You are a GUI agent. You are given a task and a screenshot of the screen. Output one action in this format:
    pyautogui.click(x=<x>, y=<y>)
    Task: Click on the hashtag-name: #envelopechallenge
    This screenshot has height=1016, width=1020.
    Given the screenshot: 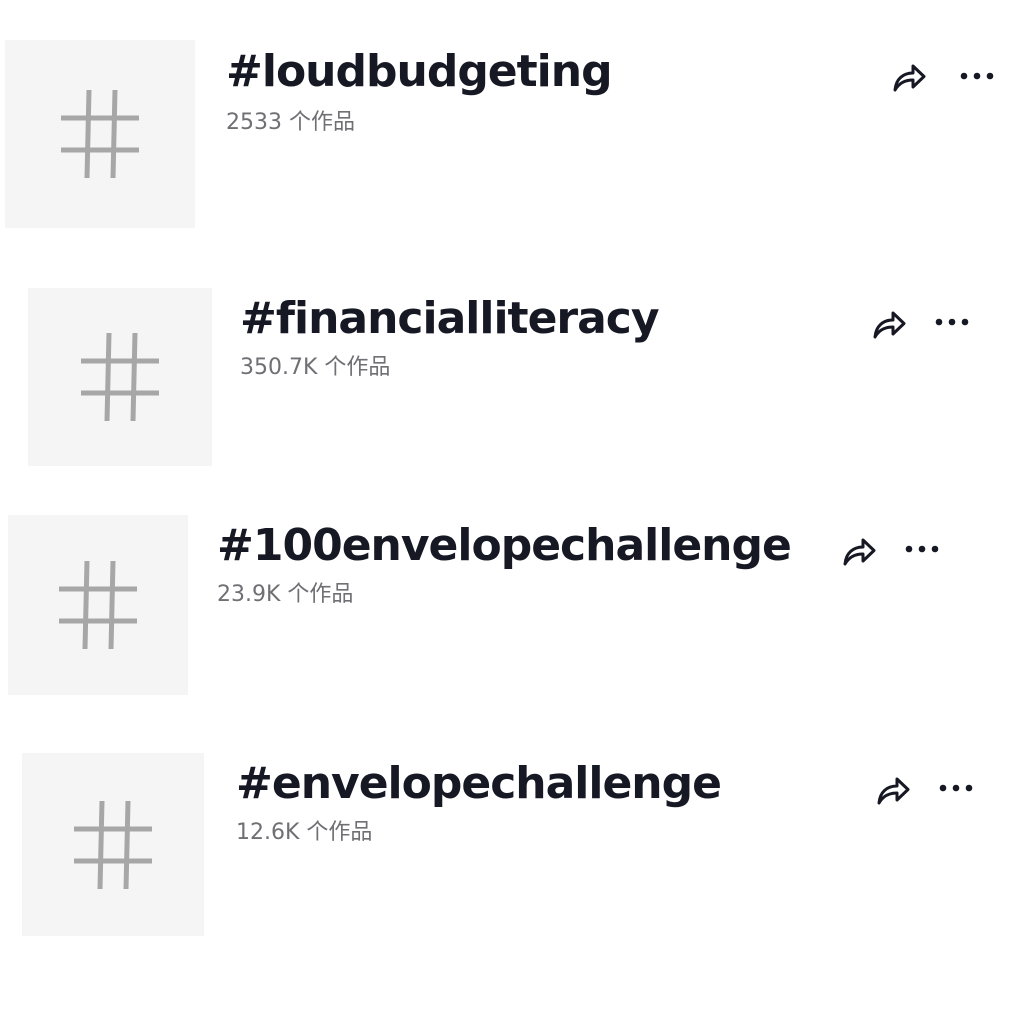 What is the action you would take?
    pyautogui.click(x=479, y=784)
    